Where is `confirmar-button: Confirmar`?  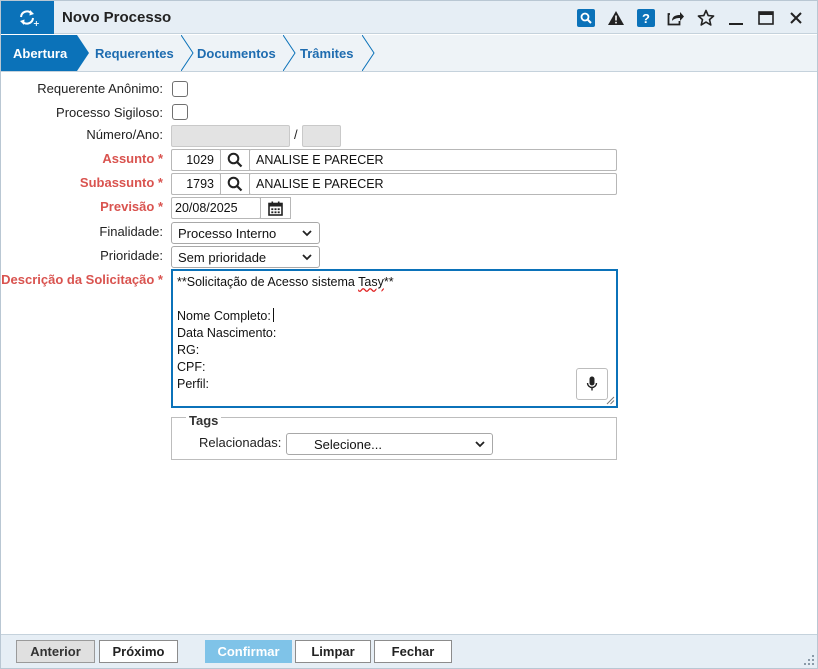 confirmar-button: Confirmar is located at coordinates (248, 651).